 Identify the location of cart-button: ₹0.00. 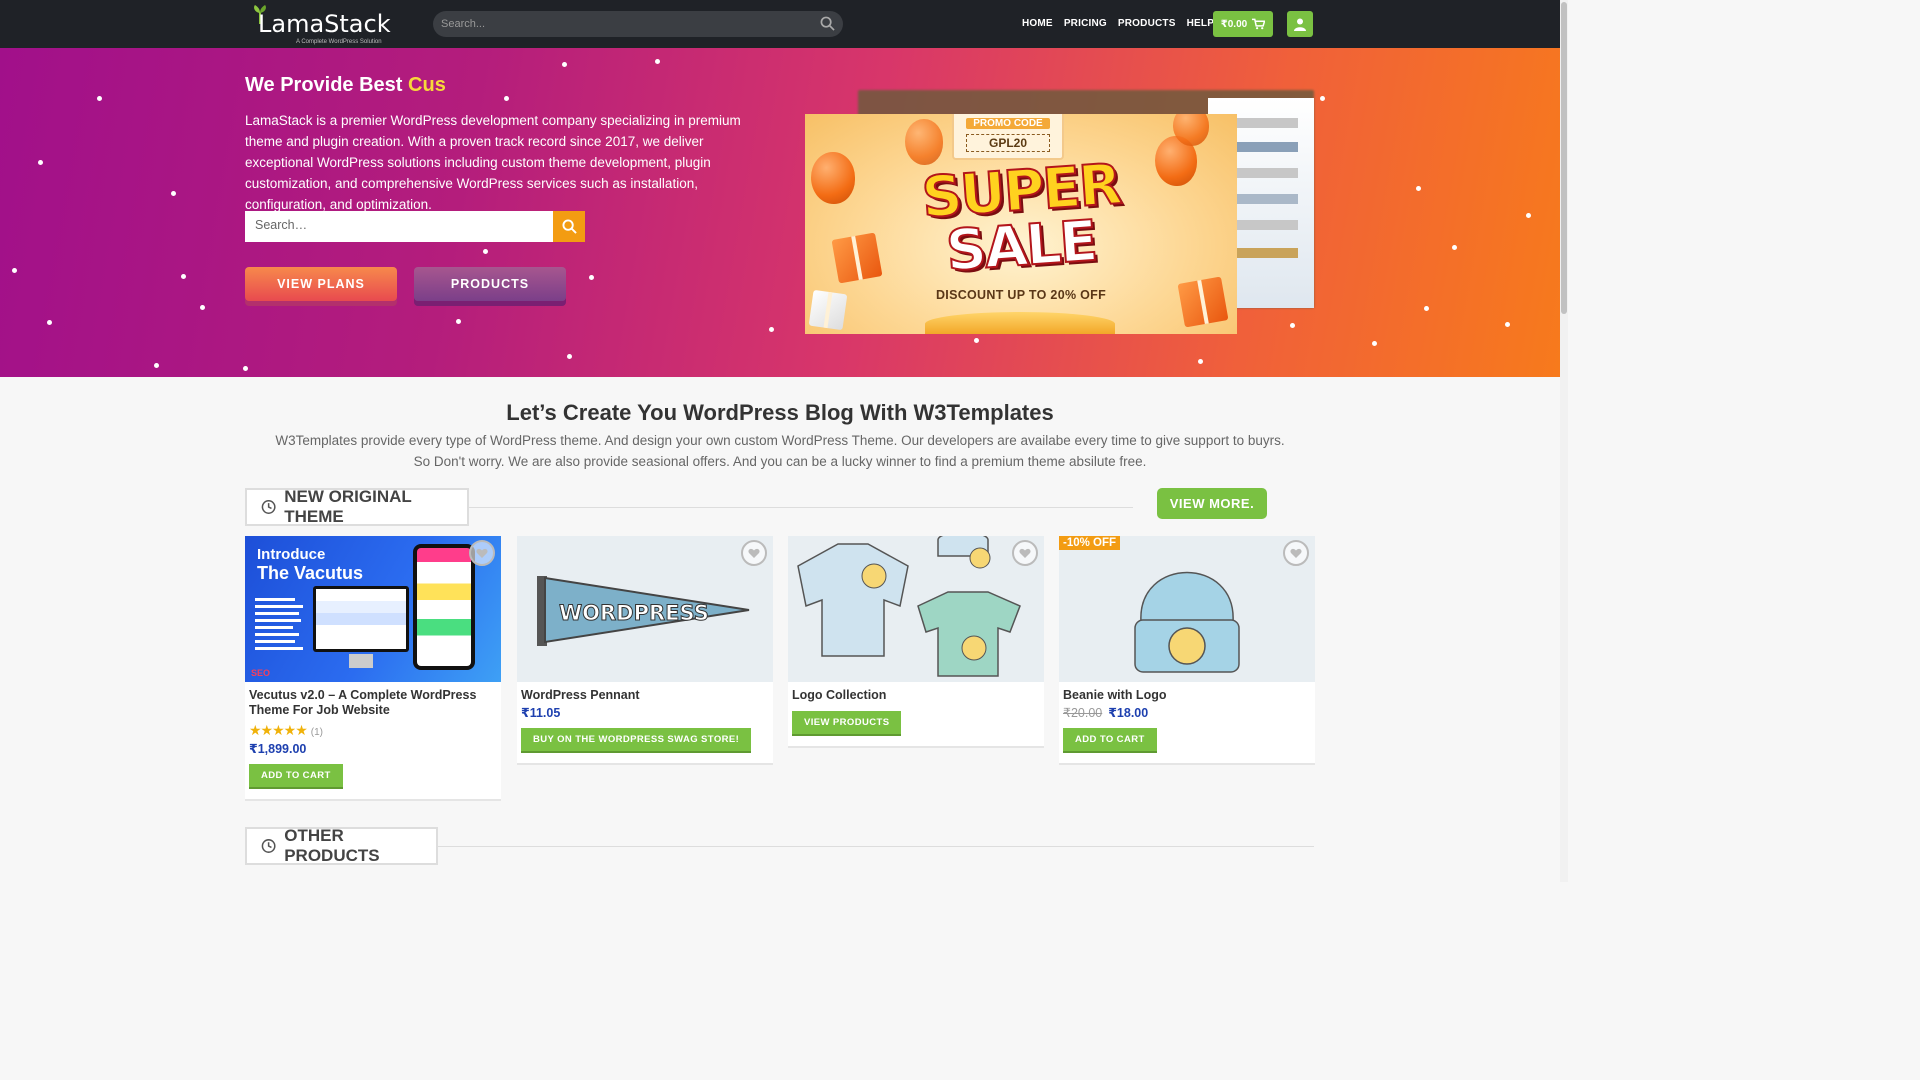
(1243, 24).